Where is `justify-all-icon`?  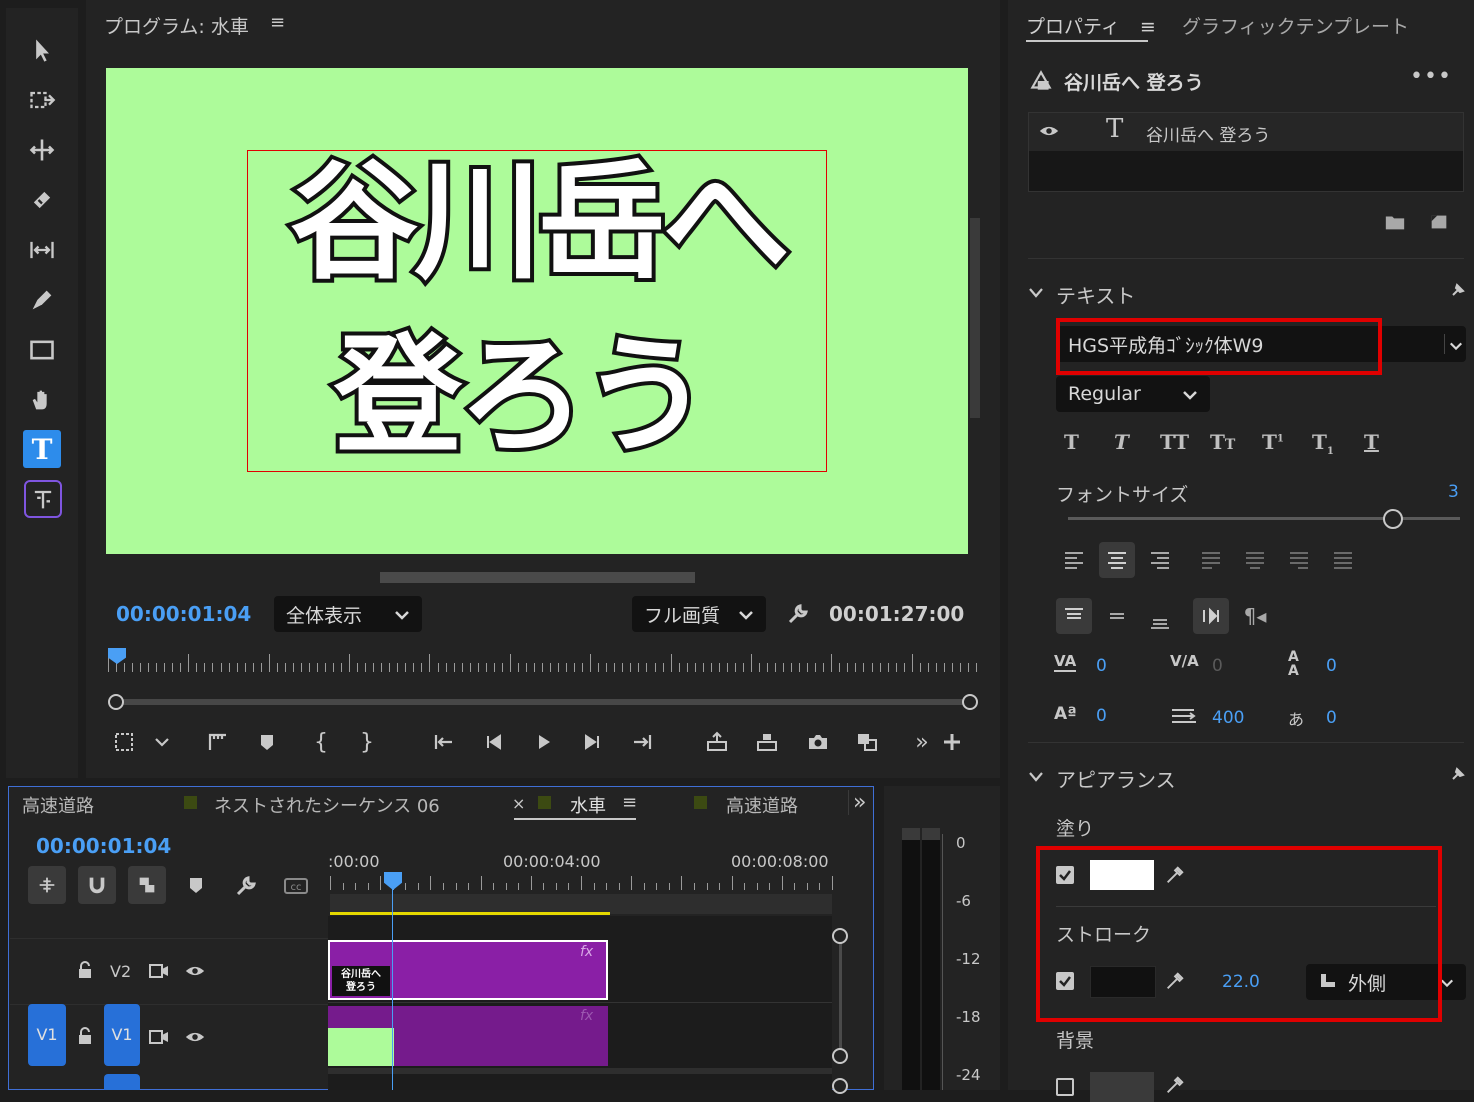 justify-all-icon is located at coordinates (1343, 560).